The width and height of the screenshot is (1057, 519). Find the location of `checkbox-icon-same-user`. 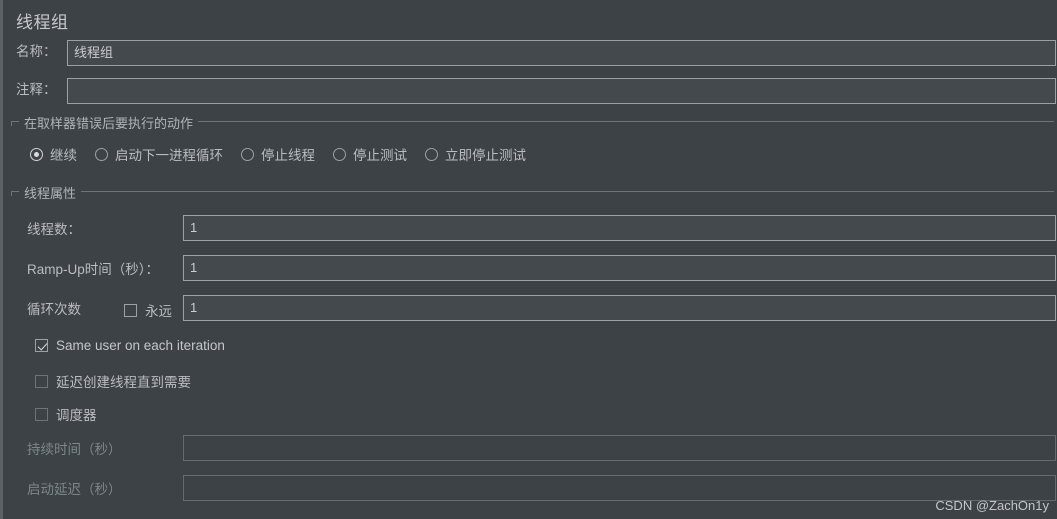

checkbox-icon-same-user is located at coordinates (41, 345).